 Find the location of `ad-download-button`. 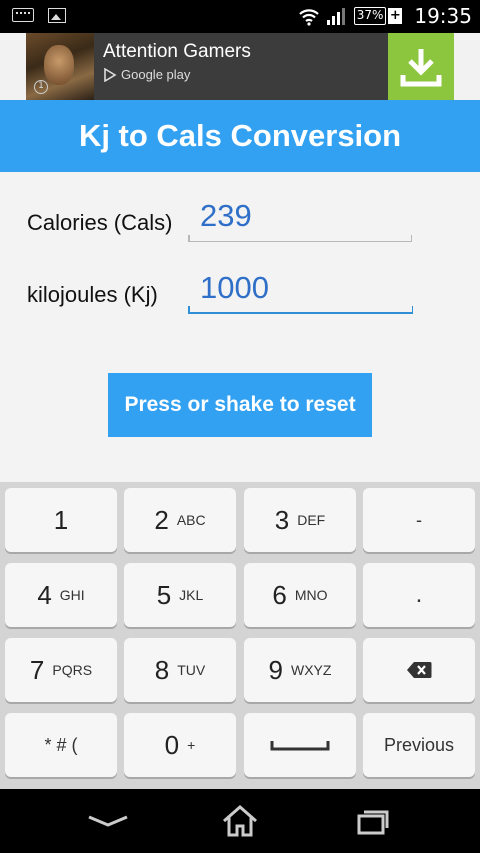

ad-download-button is located at coordinates (421, 66).